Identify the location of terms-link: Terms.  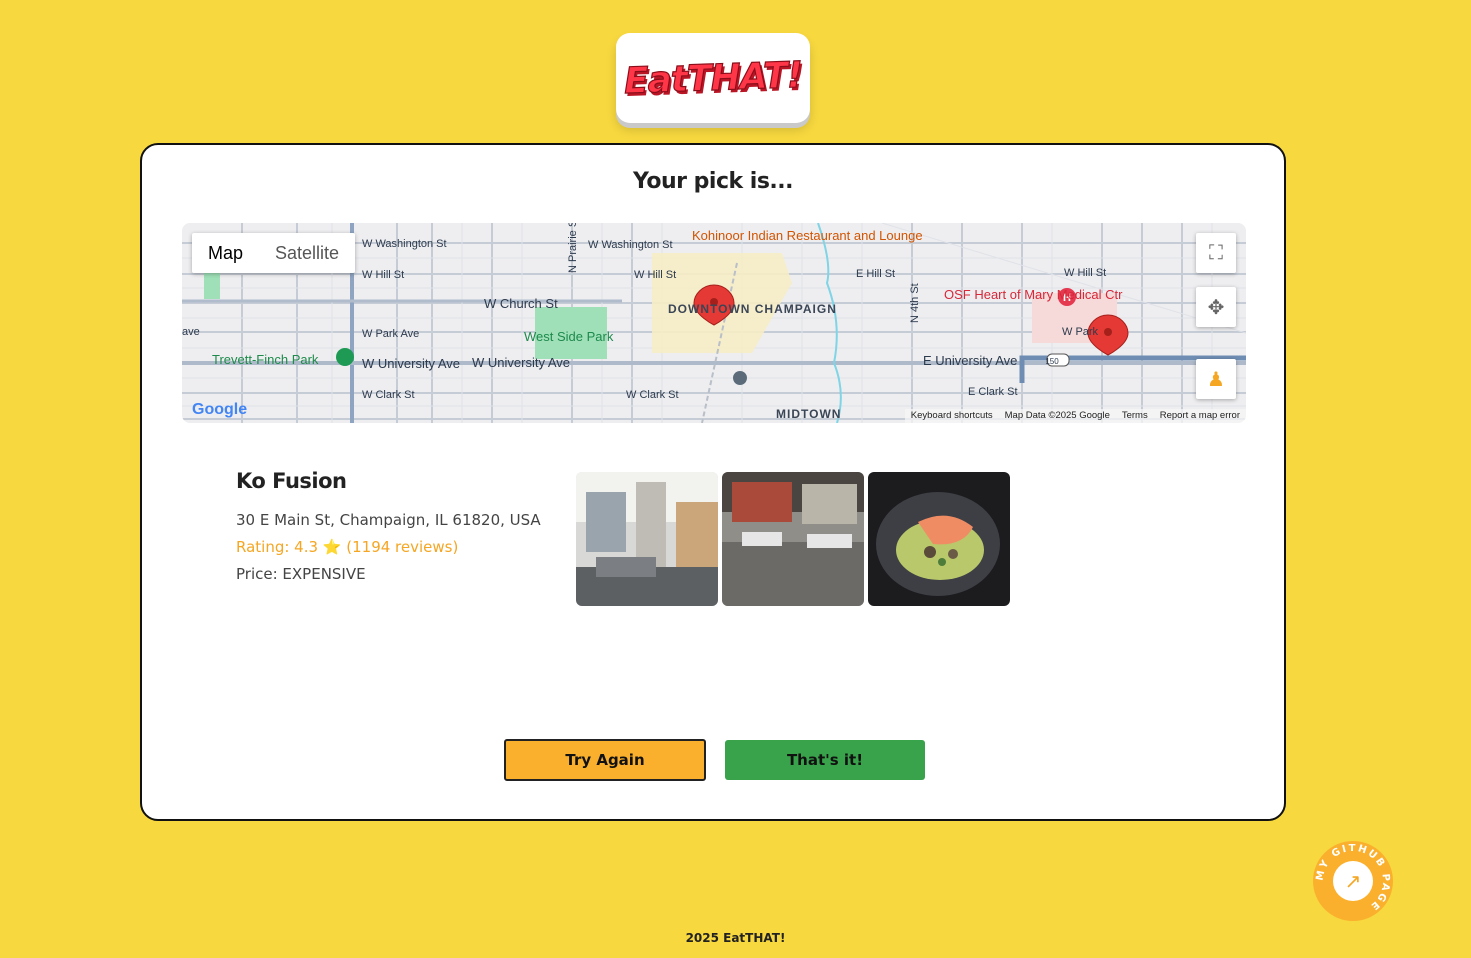
(1135, 416).